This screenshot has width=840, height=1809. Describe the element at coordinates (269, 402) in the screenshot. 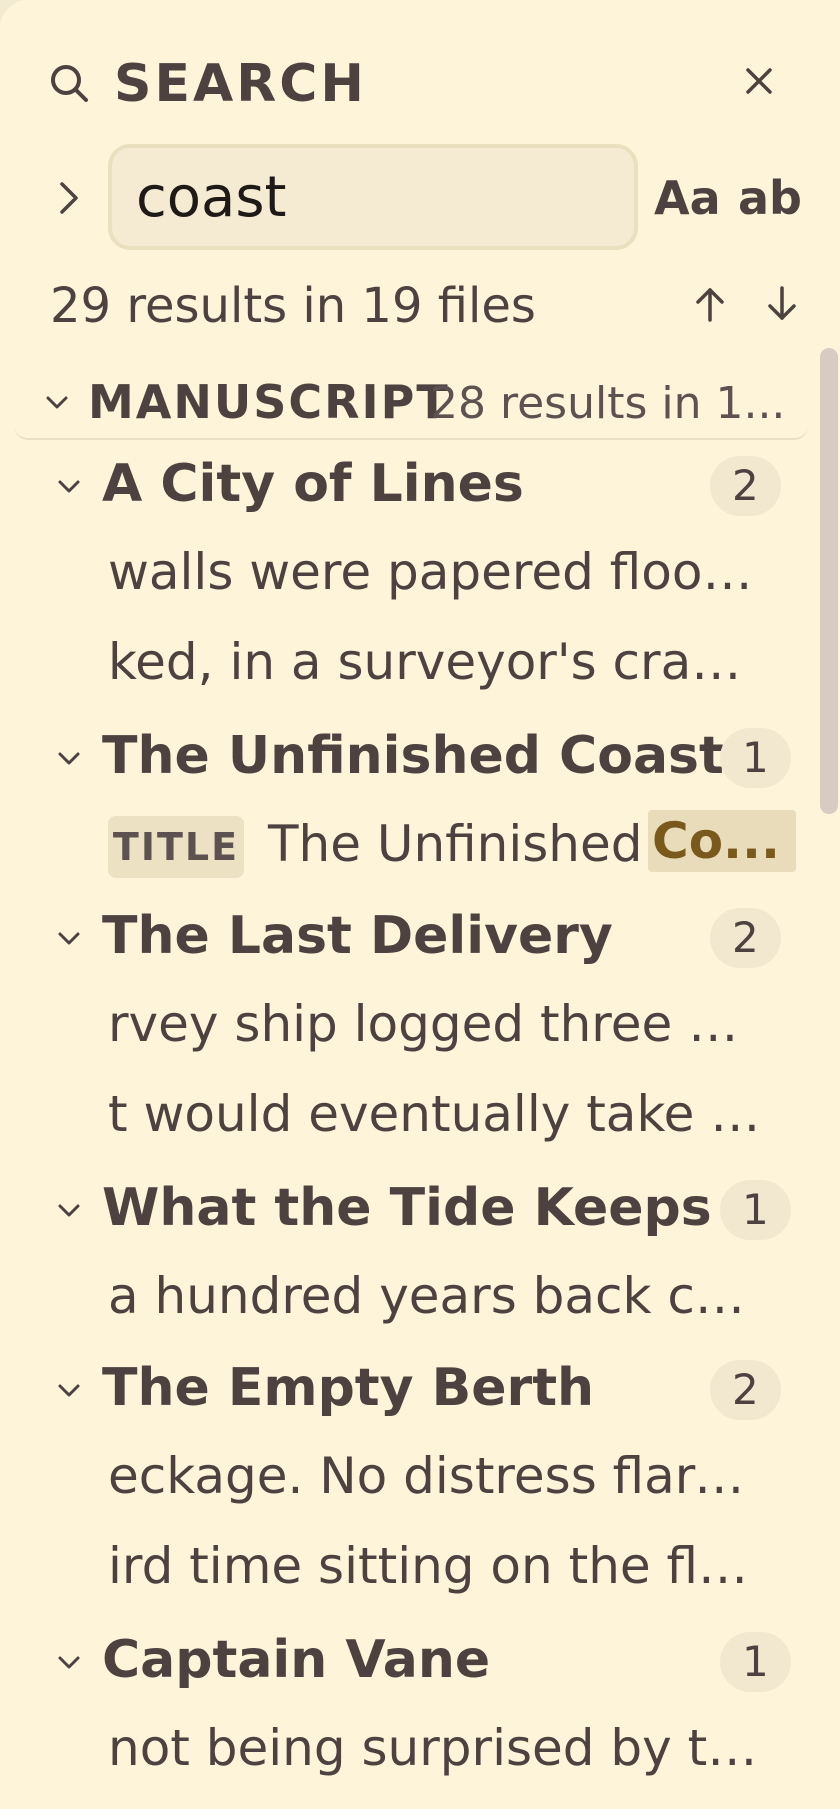

I see `group-name: MANUSCRIPT` at that location.